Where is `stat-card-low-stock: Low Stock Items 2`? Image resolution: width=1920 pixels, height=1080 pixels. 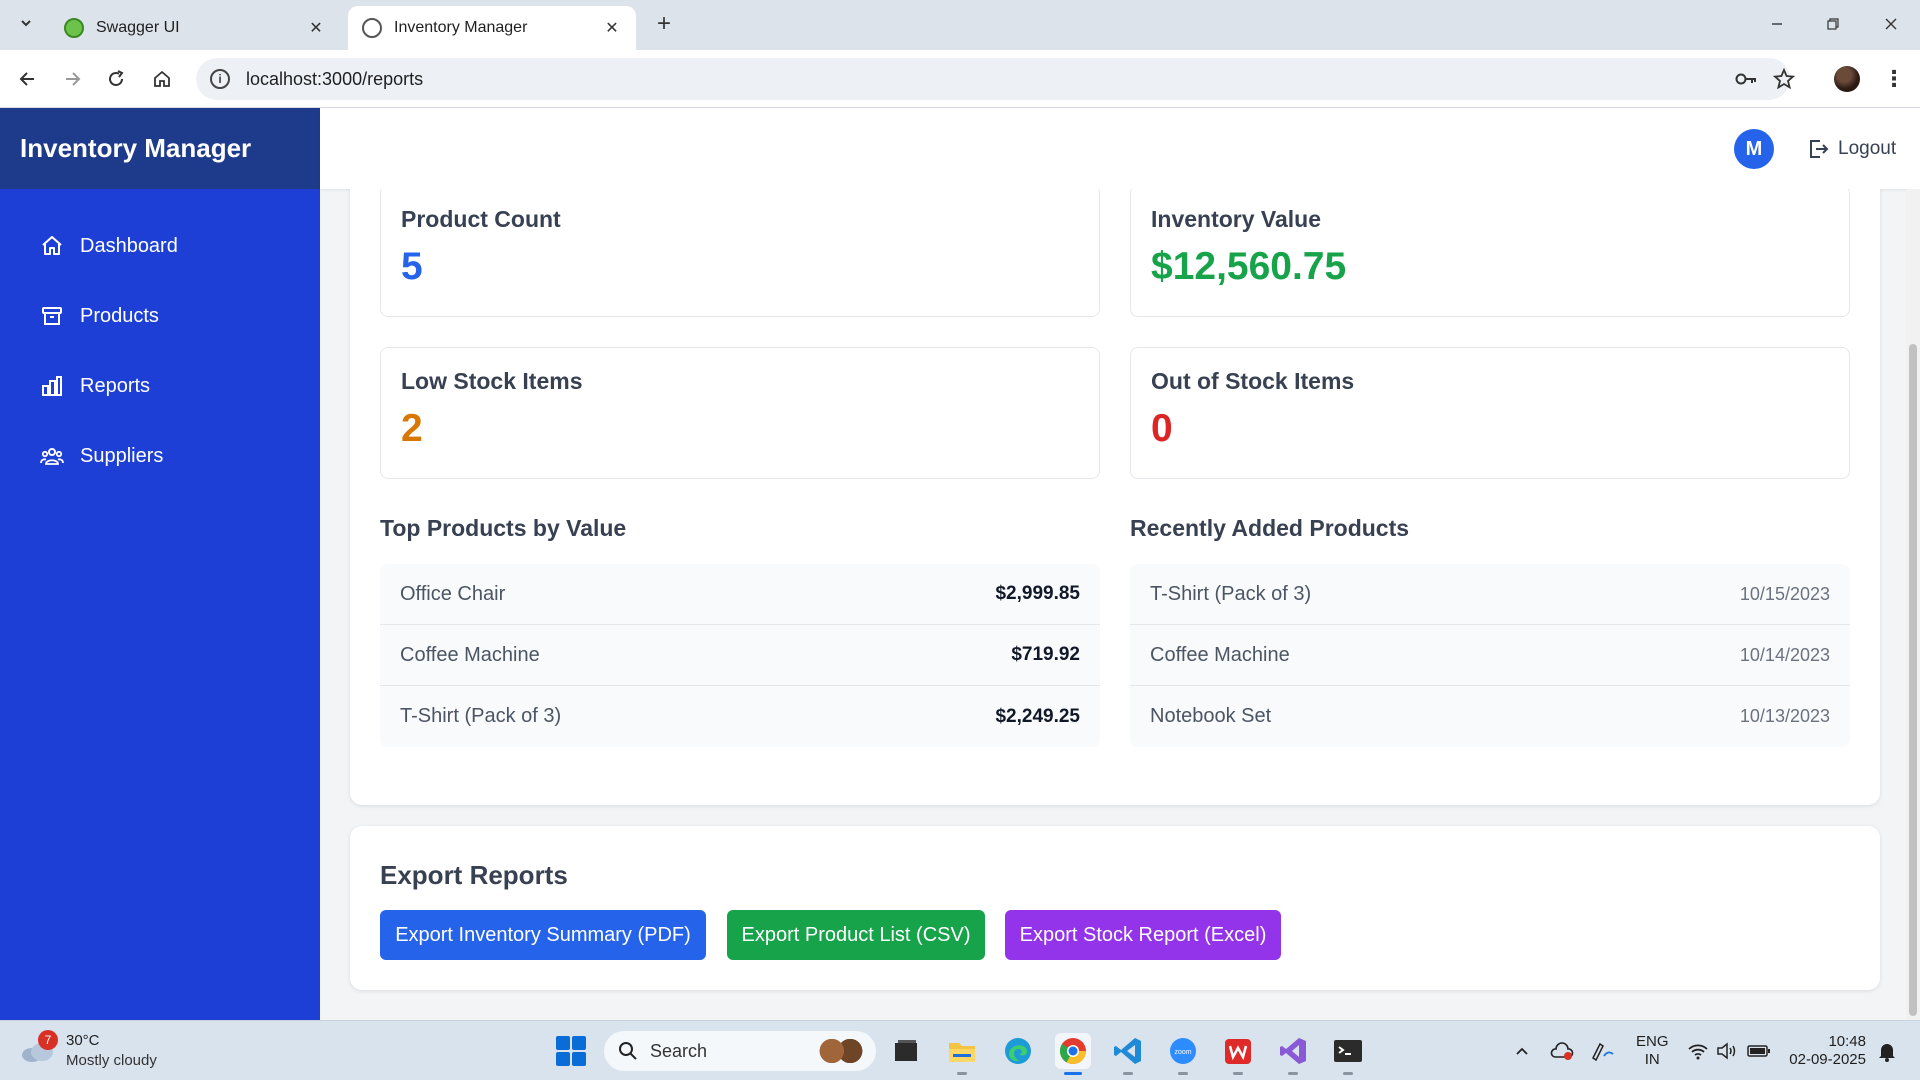 stat-card-low-stock: Low Stock Items 2 is located at coordinates (740, 413).